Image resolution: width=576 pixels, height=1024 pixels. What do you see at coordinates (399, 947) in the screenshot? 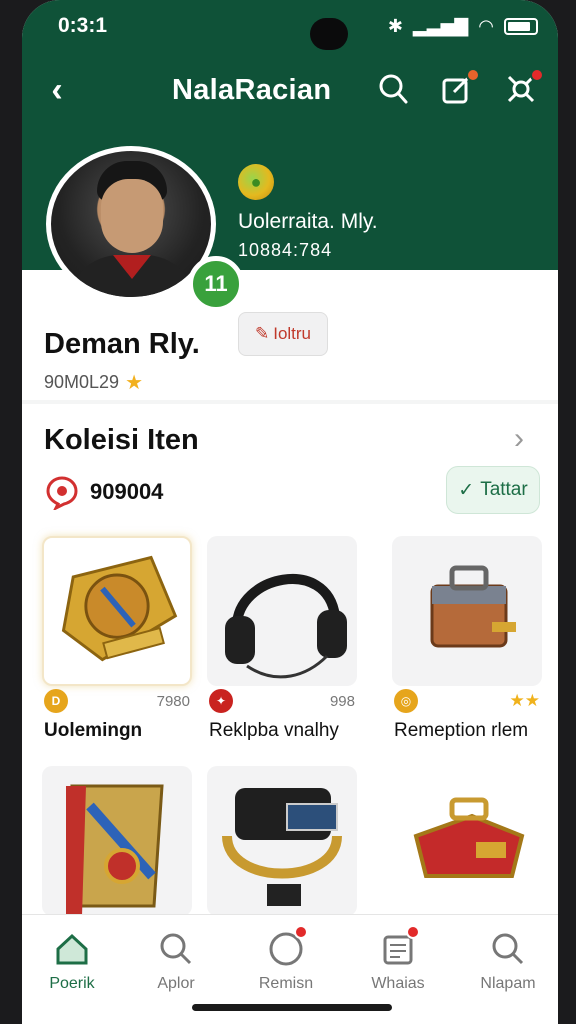
I see `news-icon` at bounding box center [399, 947].